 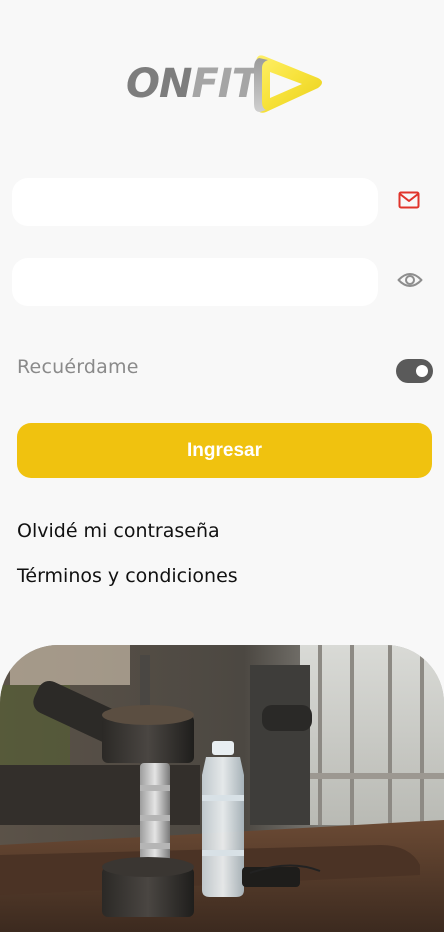 I want to click on toggle-knob, so click(x=422, y=371).